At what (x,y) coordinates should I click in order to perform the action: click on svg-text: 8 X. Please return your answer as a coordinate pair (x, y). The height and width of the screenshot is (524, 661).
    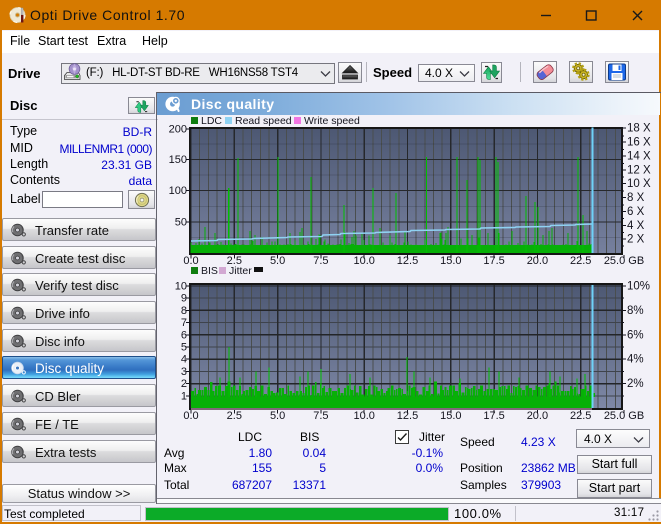
    Looking at the image, I should click on (636, 198).